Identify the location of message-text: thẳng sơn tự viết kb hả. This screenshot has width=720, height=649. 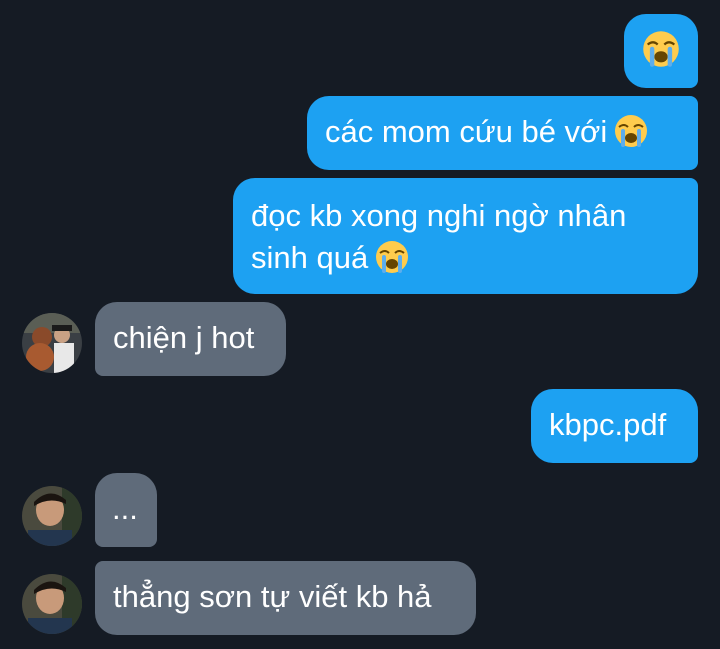
(272, 596).